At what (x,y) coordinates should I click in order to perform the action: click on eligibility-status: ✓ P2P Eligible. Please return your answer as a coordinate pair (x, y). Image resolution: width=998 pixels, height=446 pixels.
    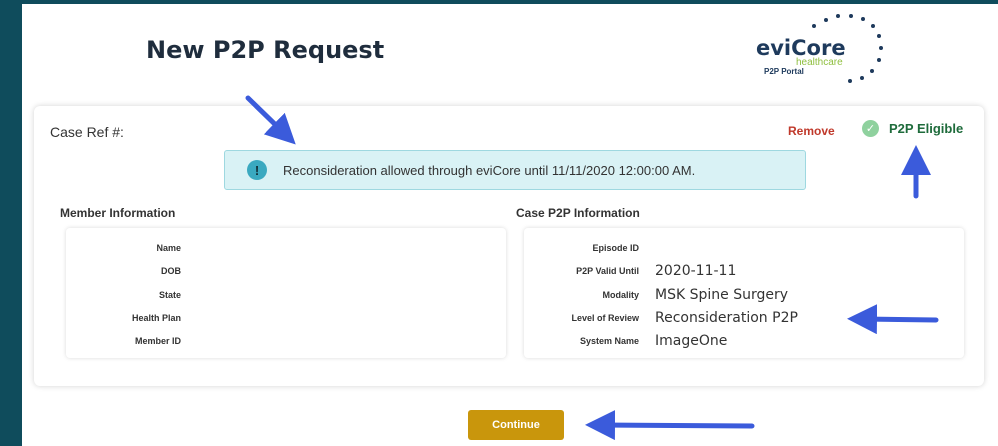
    Looking at the image, I should click on (912, 128).